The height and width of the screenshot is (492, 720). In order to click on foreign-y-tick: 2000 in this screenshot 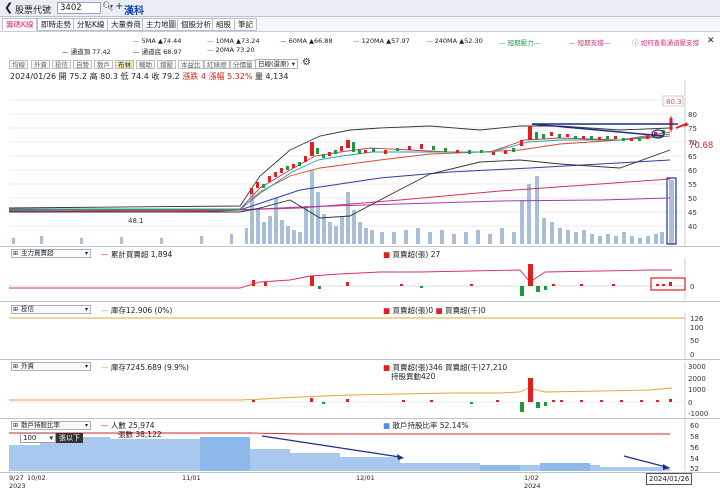, I will do `click(697, 379)`.